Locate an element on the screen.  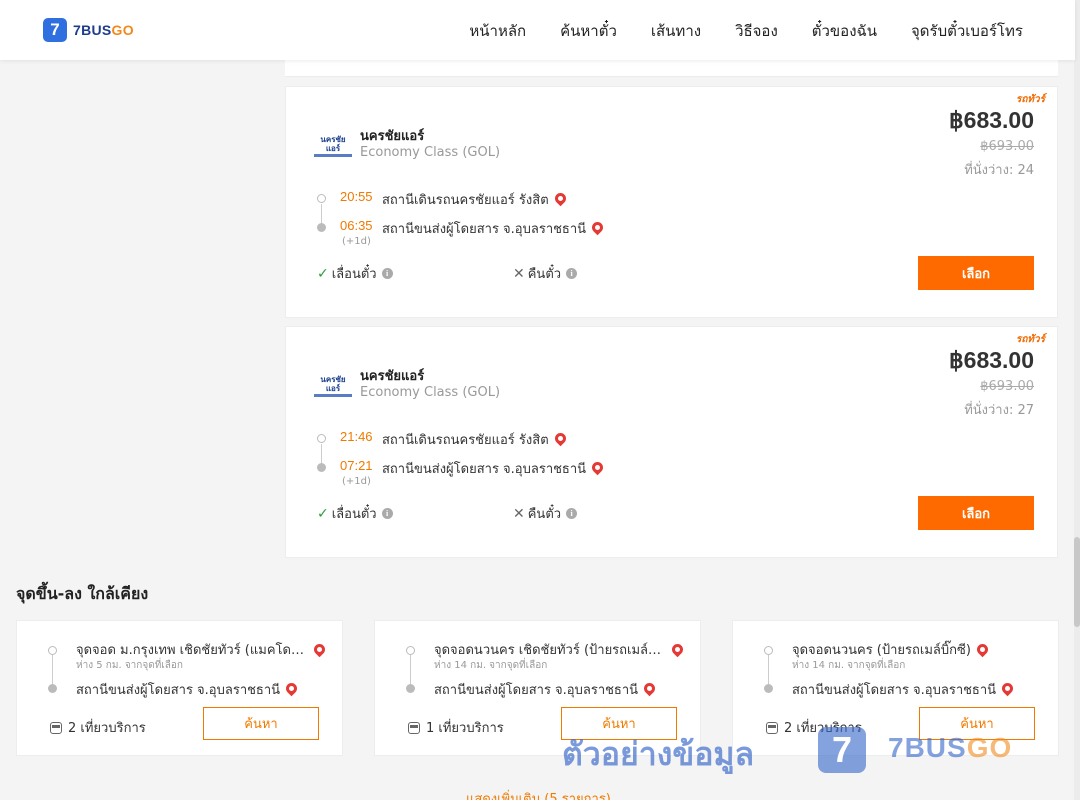
departure-time: 21:46 is located at coordinates (356, 436).